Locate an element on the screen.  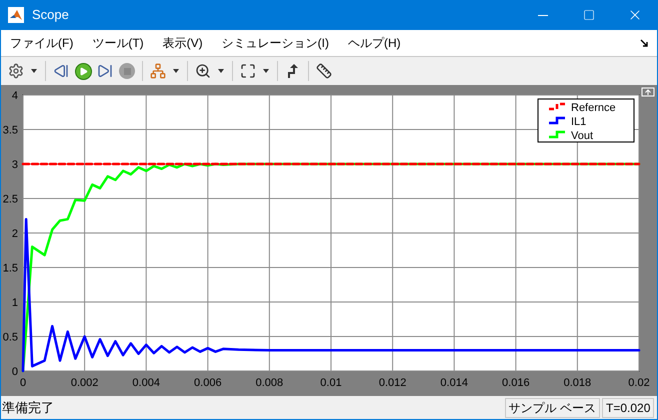
minimize-icon is located at coordinates (543, 15).